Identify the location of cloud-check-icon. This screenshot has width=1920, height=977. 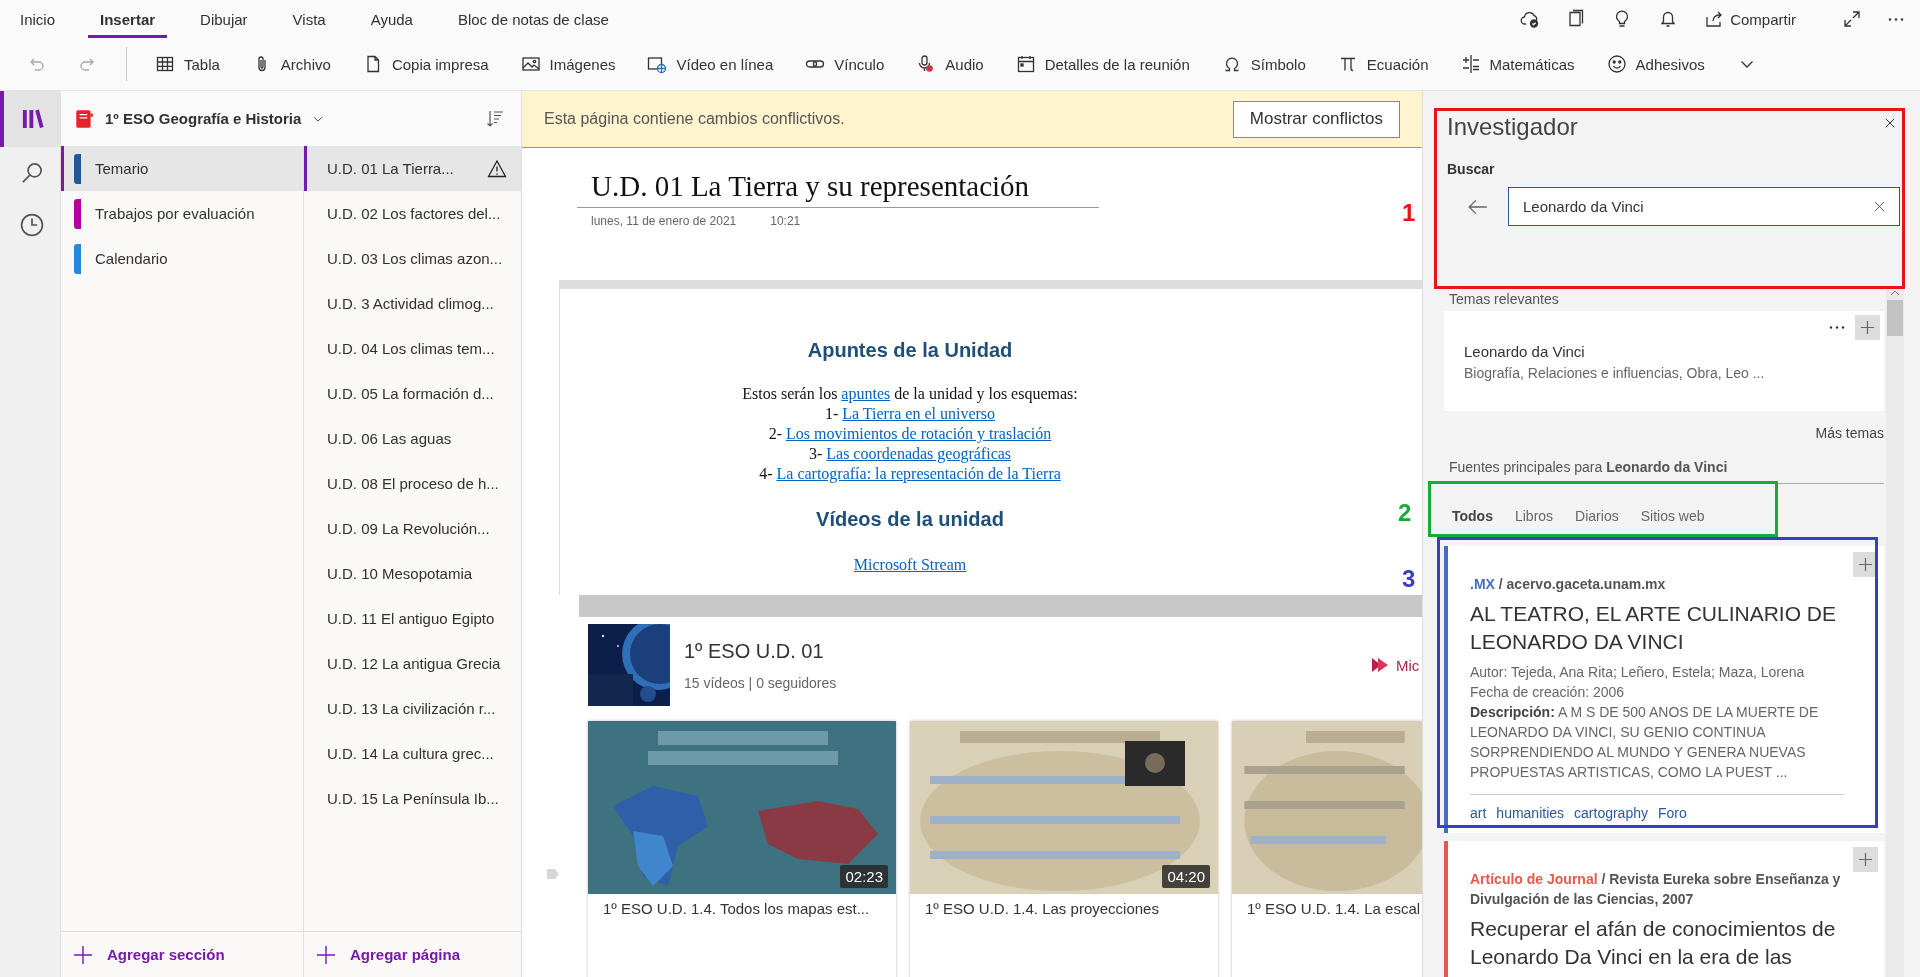
(1530, 19).